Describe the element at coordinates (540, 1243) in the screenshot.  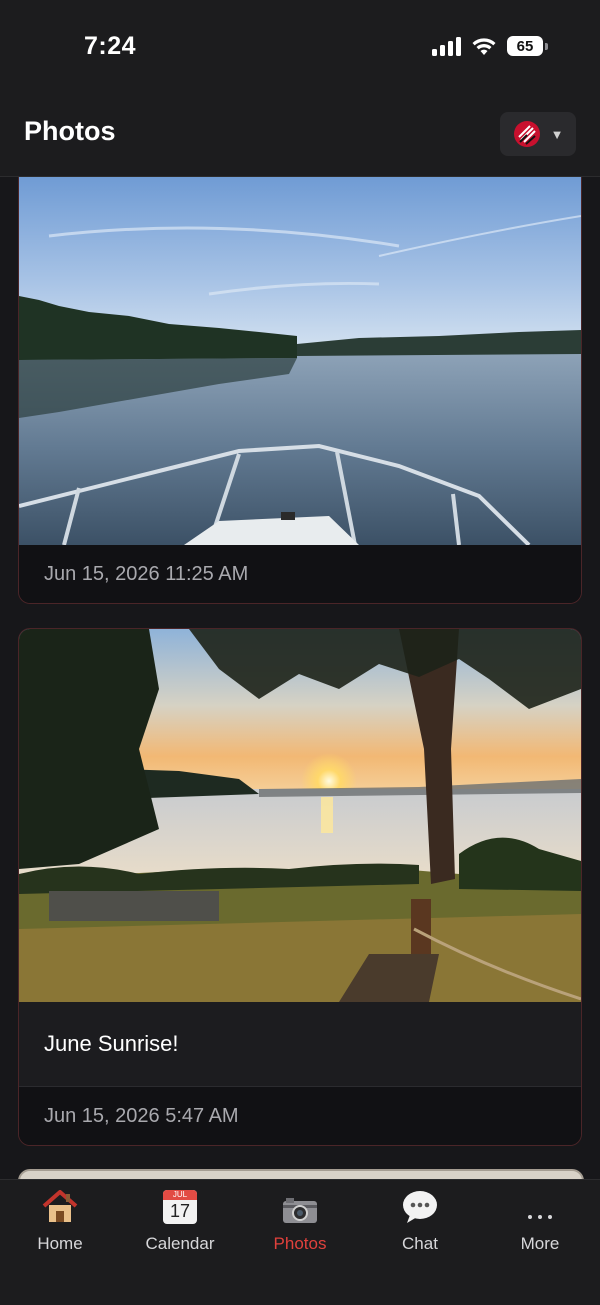
I see `tab-label: More` at that location.